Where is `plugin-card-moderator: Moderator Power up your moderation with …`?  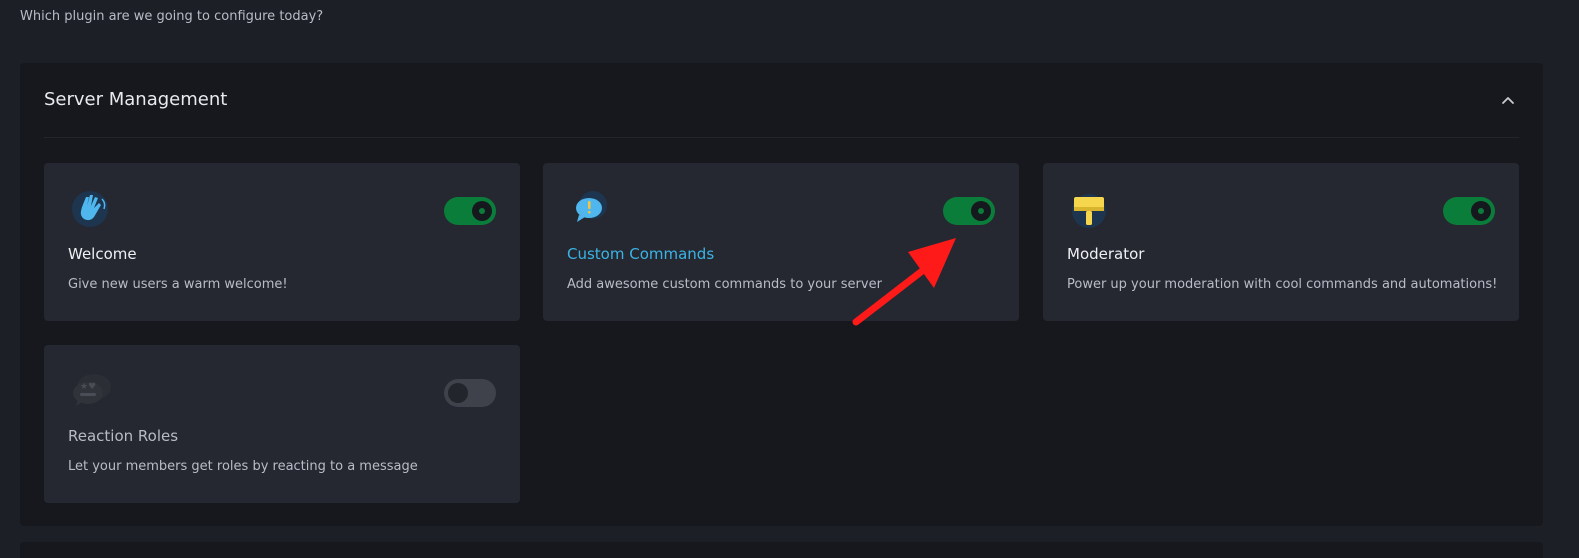
plugin-card-moderator: Moderator Power up your moderation with … is located at coordinates (1281, 242).